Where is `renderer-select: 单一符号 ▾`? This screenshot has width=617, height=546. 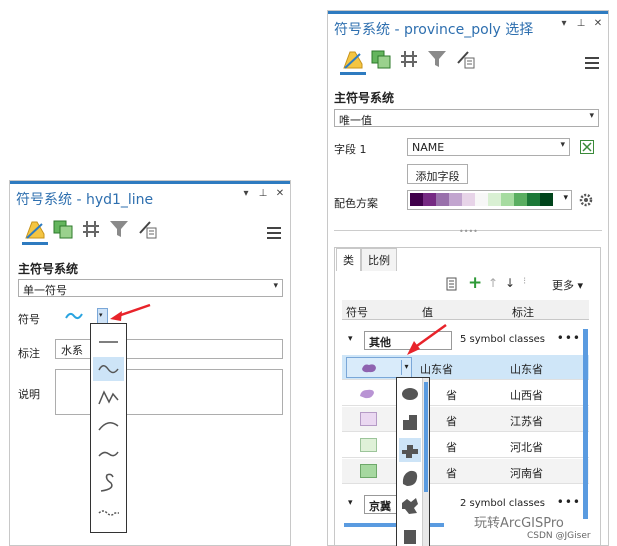 renderer-select: 单一符号 ▾ is located at coordinates (150, 288).